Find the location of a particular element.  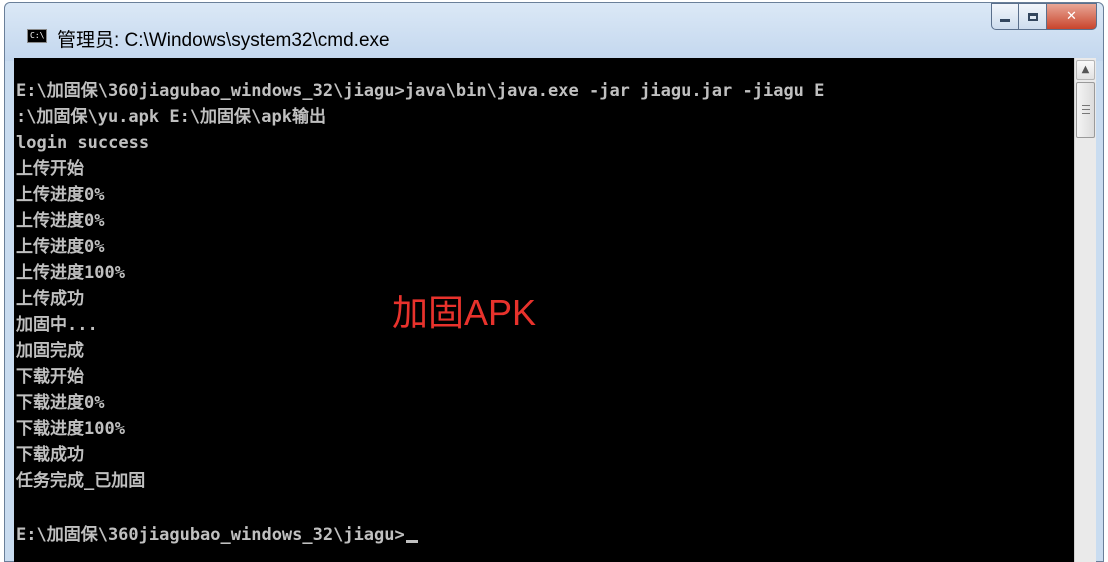

prompt-text: E:\加固保\360jiagubao_windows_32\jiagu> is located at coordinates (210, 535).